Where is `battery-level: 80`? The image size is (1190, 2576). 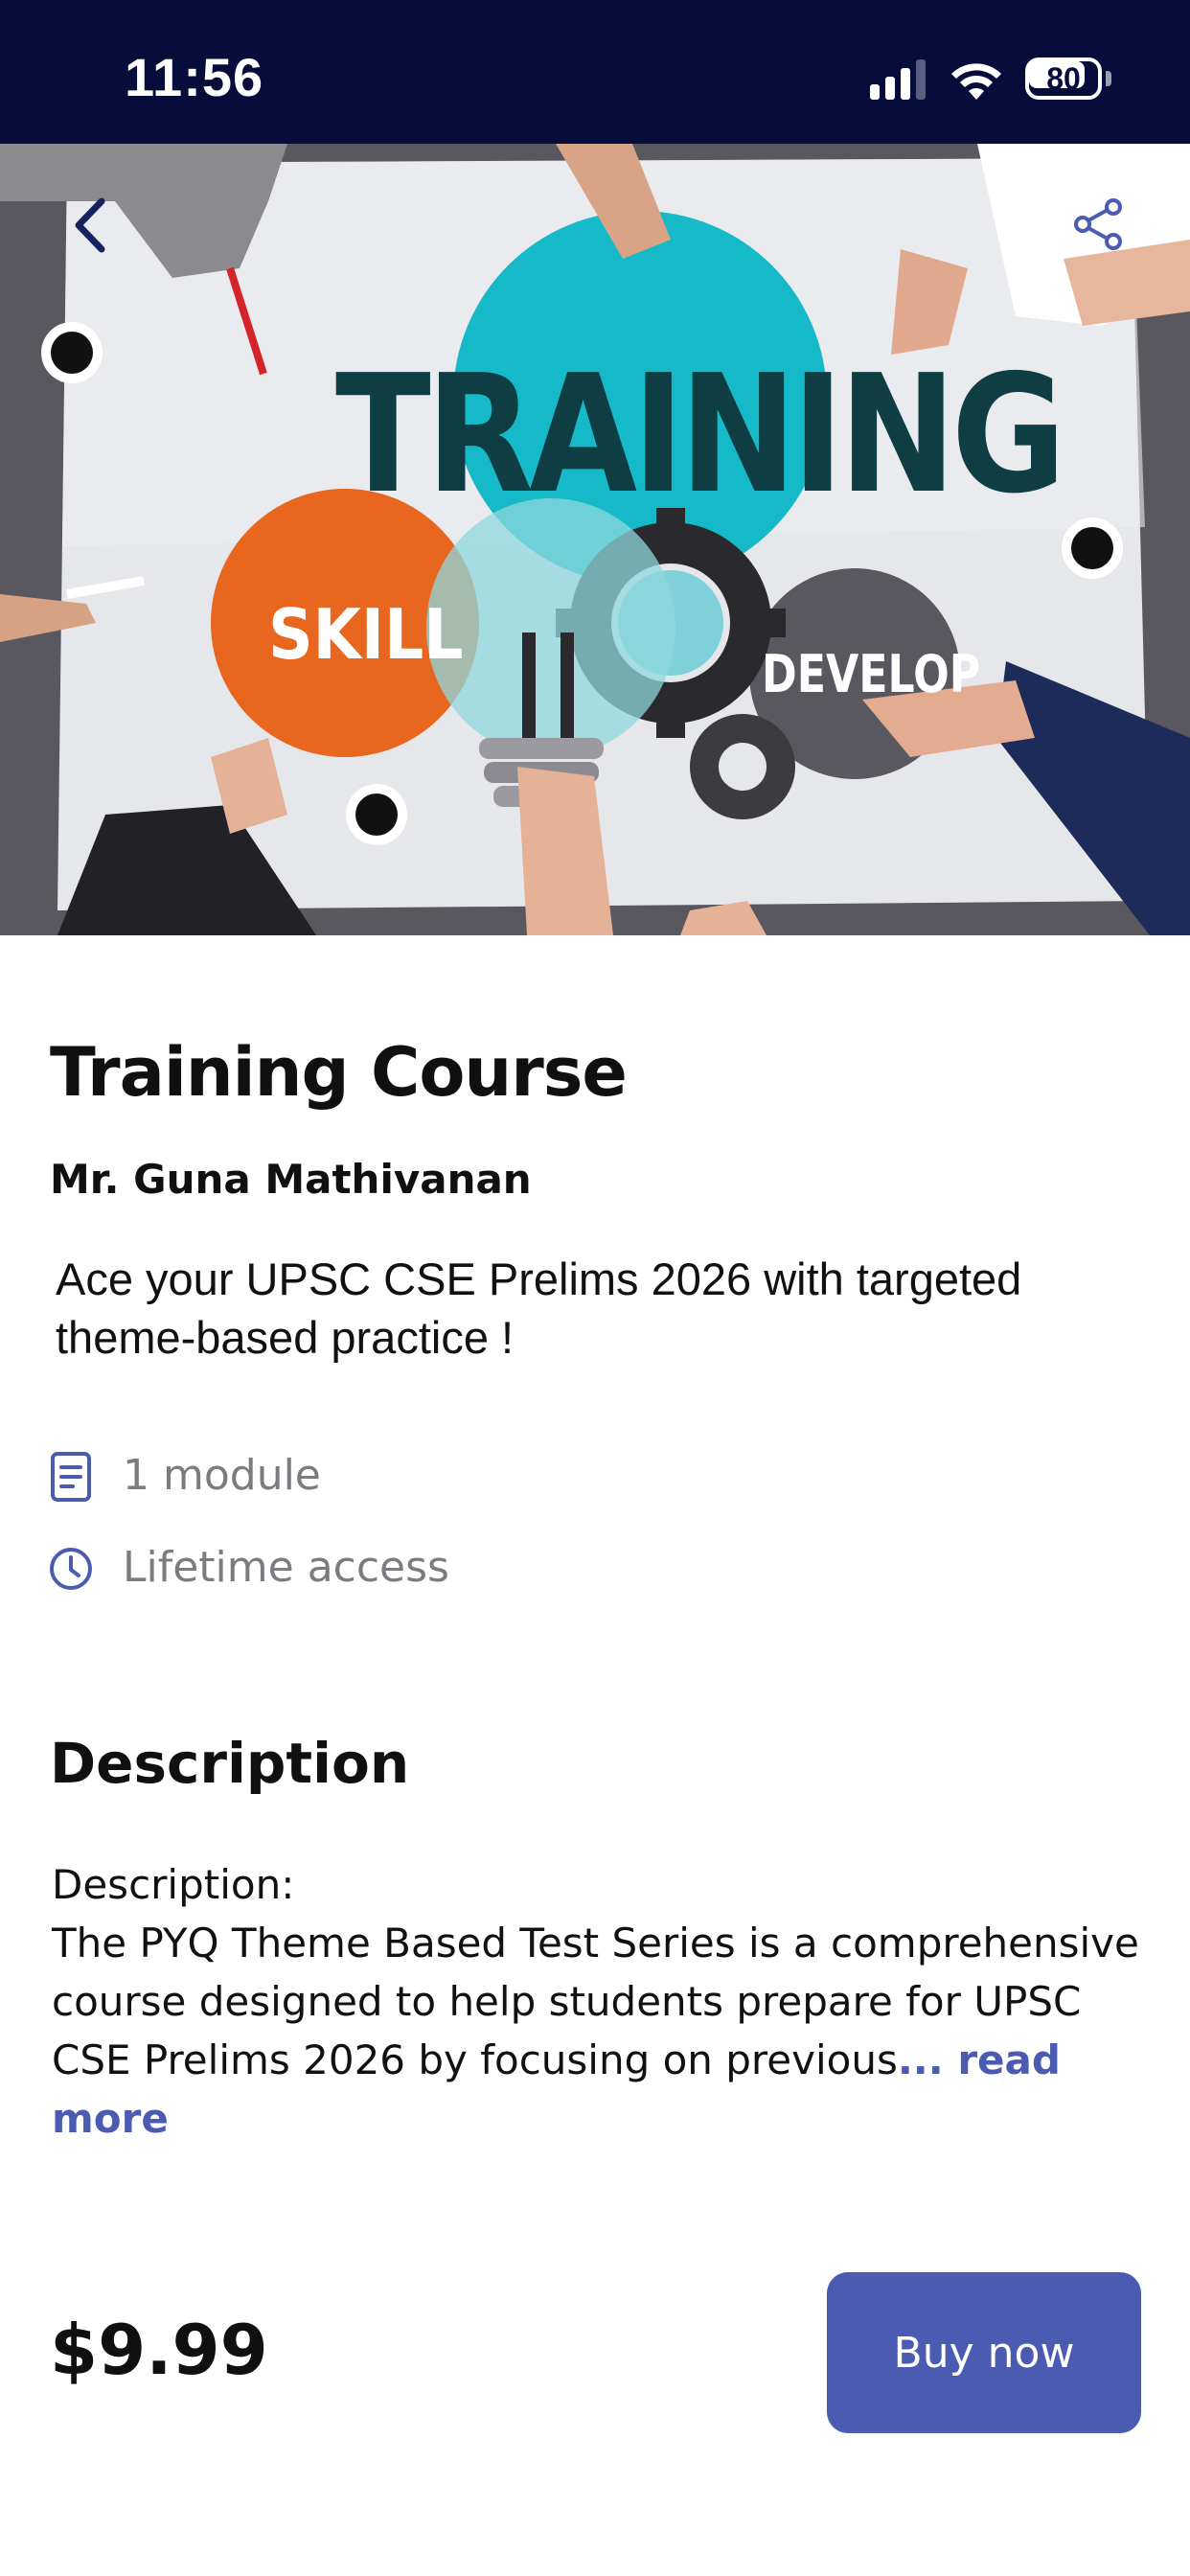
battery-level: 80 is located at coordinates (1064, 78).